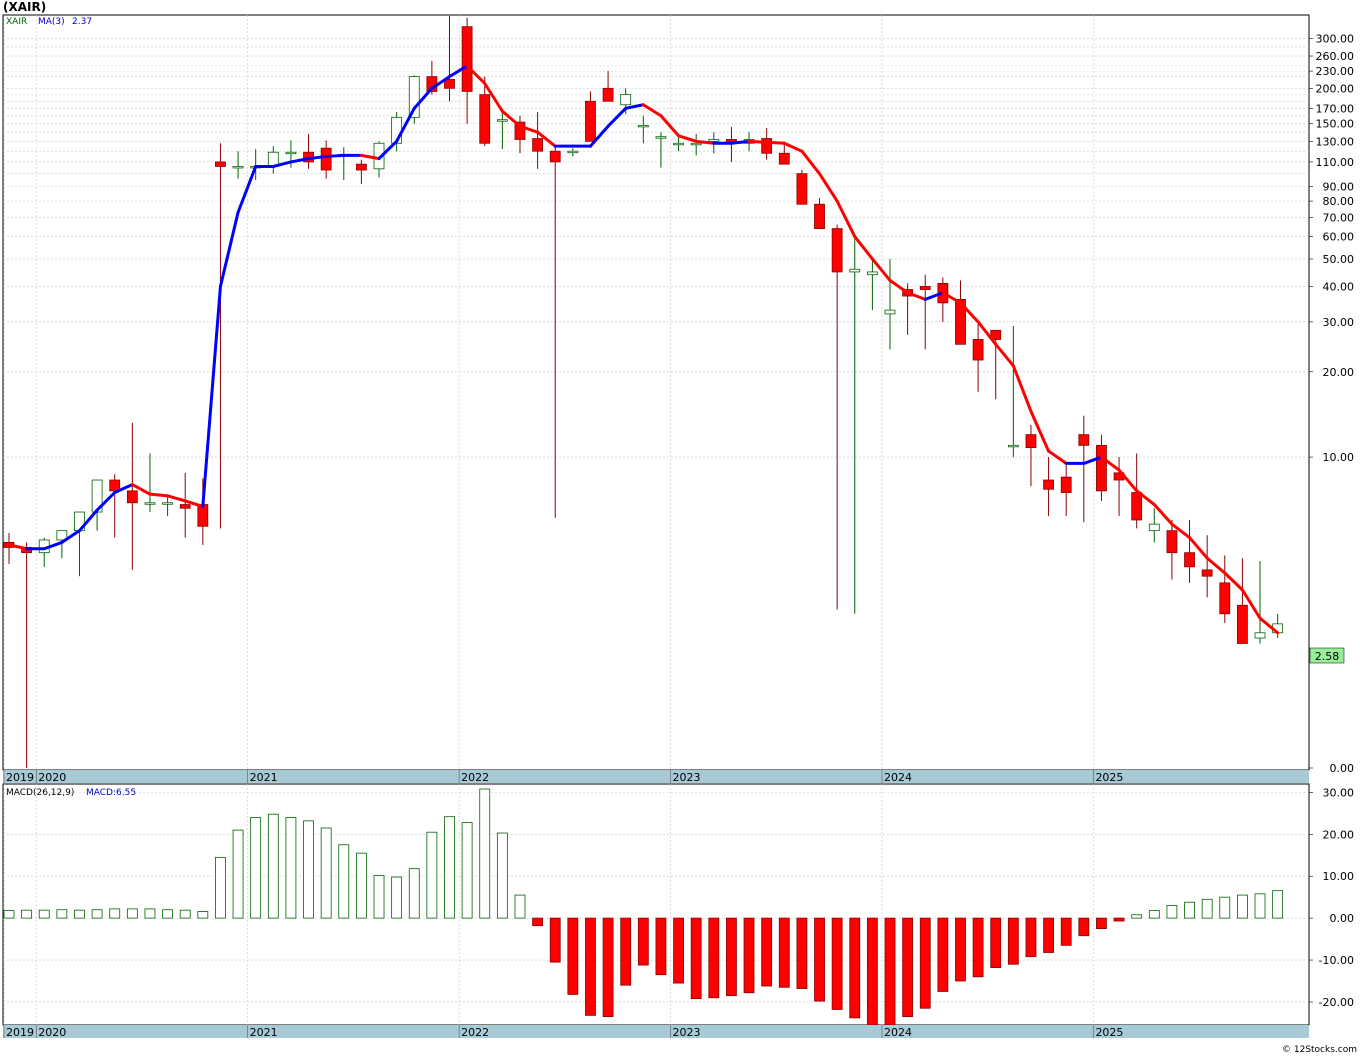 The image size is (1360, 1060). Describe the element at coordinates (111, 793) in the screenshot. I see `legend-macd-value: MACD:6.55` at that location.